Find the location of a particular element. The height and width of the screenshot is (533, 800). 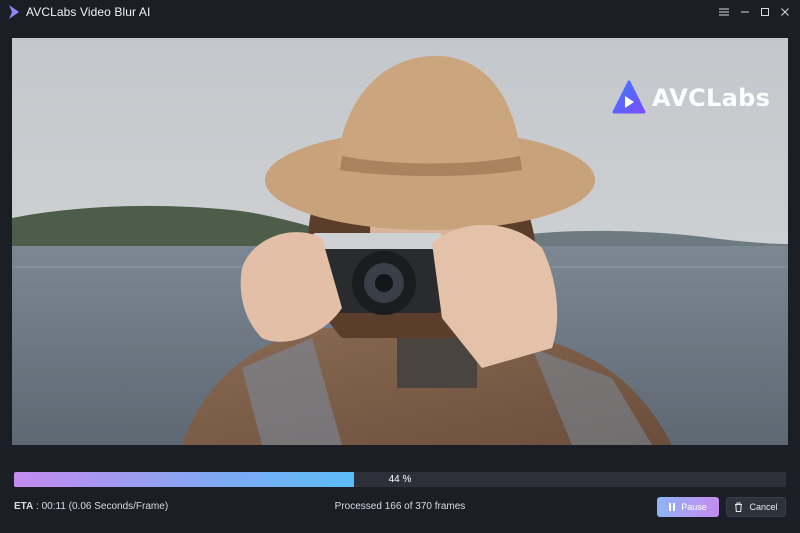

menu-icon is located at coordinates (724, 12).